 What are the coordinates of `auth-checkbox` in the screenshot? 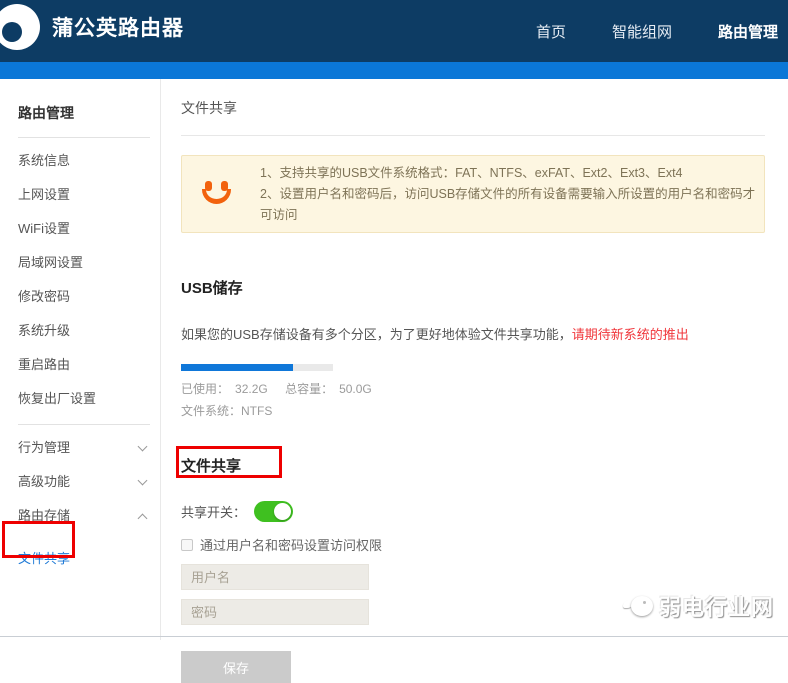 It's located at (187, 544).